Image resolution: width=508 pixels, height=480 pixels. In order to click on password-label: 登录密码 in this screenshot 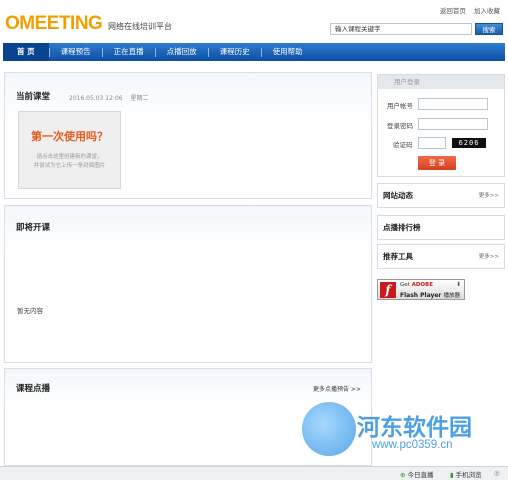, I will do `click(400, 126)`.